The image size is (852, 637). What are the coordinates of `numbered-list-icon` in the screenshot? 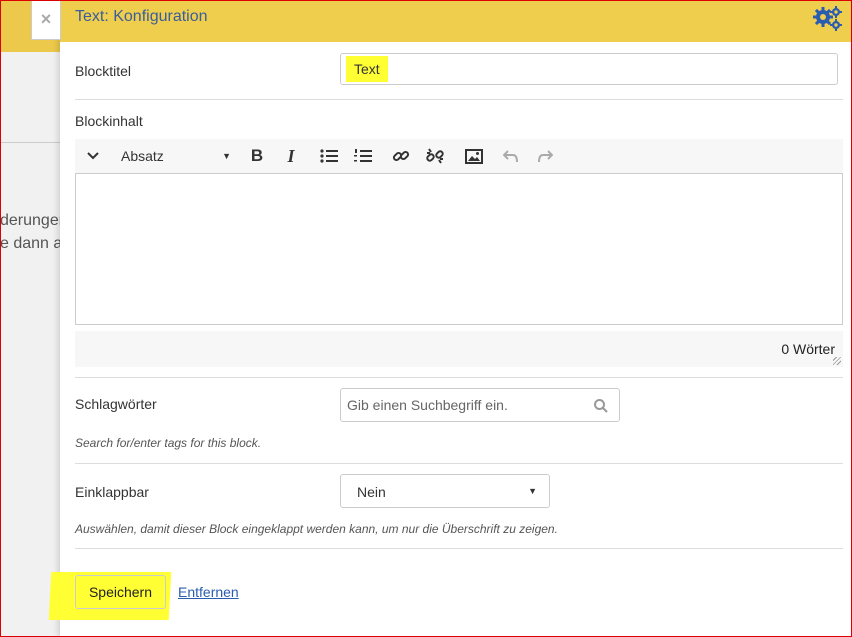 It's located at (363, 155).